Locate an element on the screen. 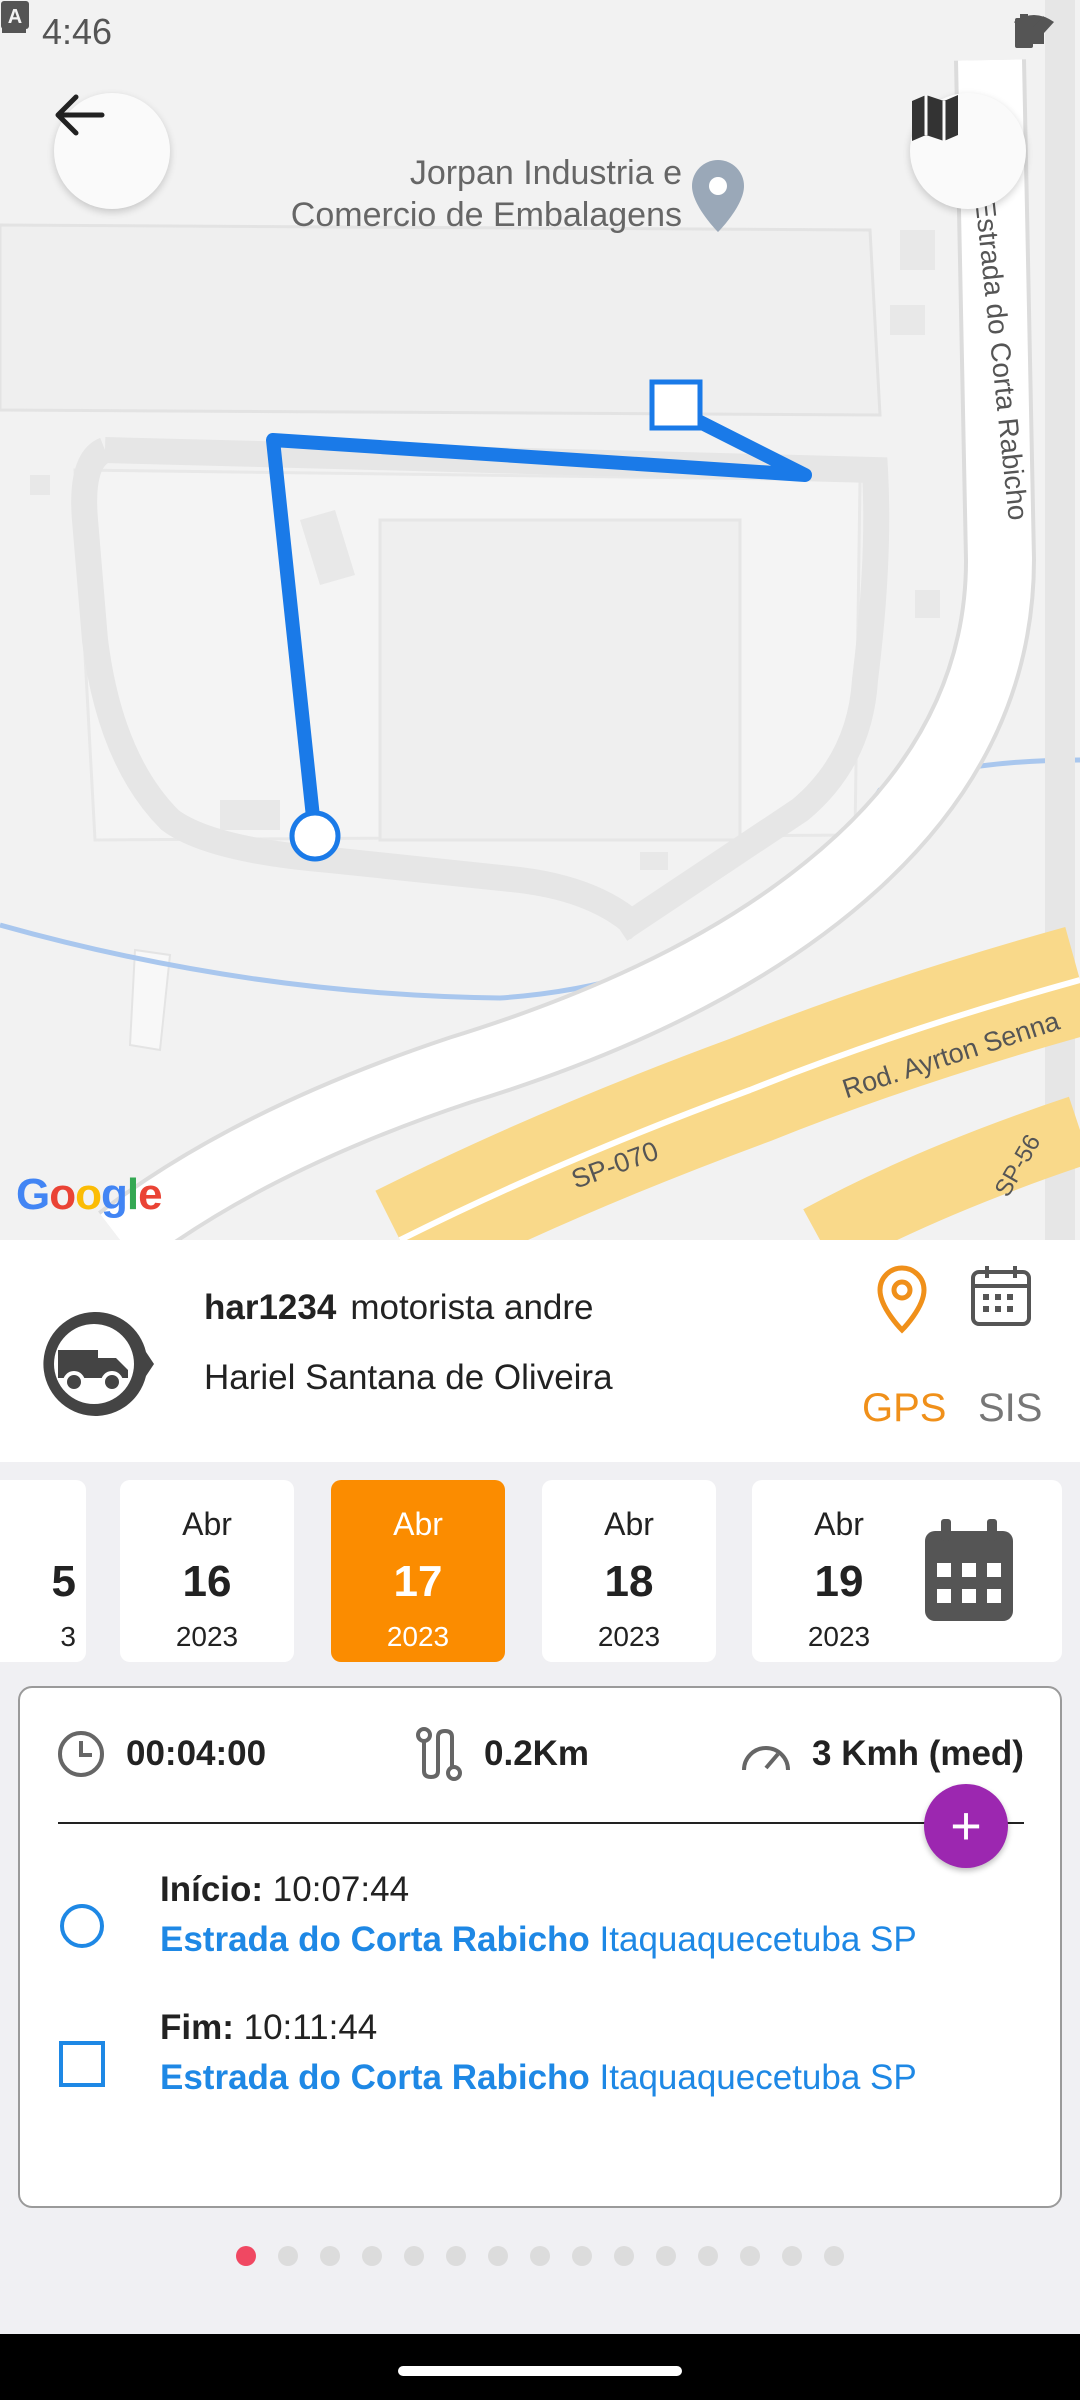  start-label: Início: is located at coordinates (212, 1889).